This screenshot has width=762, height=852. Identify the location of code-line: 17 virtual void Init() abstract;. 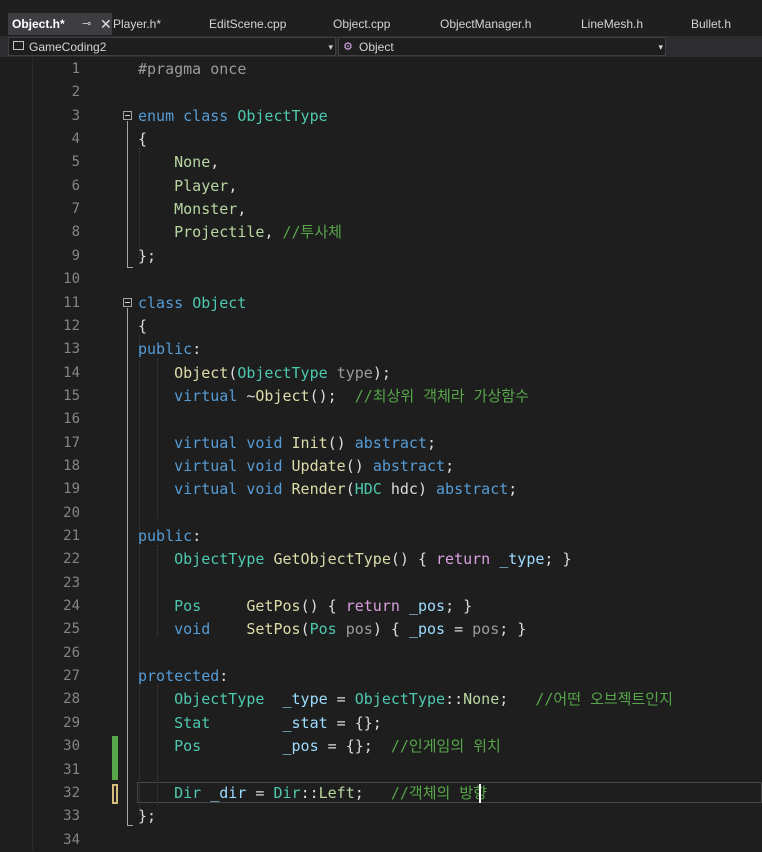
(381, 443).